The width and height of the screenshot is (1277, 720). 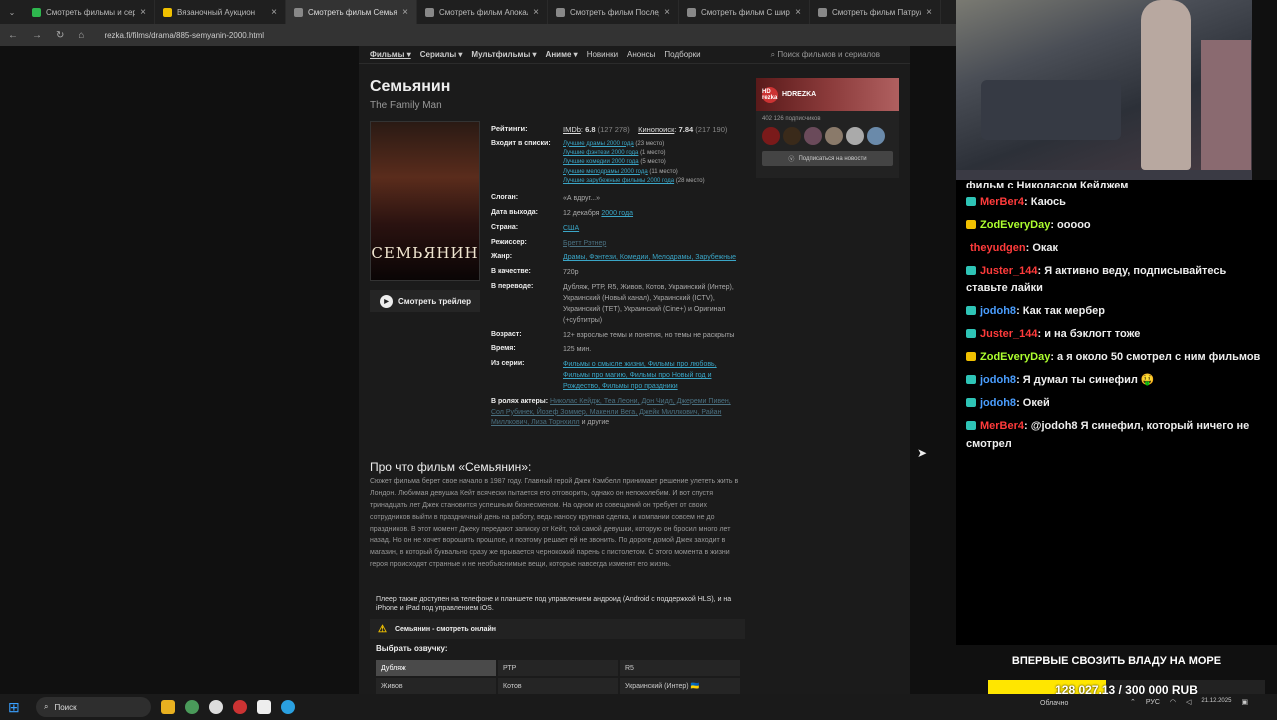 What do you see at coordinates (441, 54) in the screenshot?
I see `nav-series: Сериалы ▾` at bounding box center [441, 54].